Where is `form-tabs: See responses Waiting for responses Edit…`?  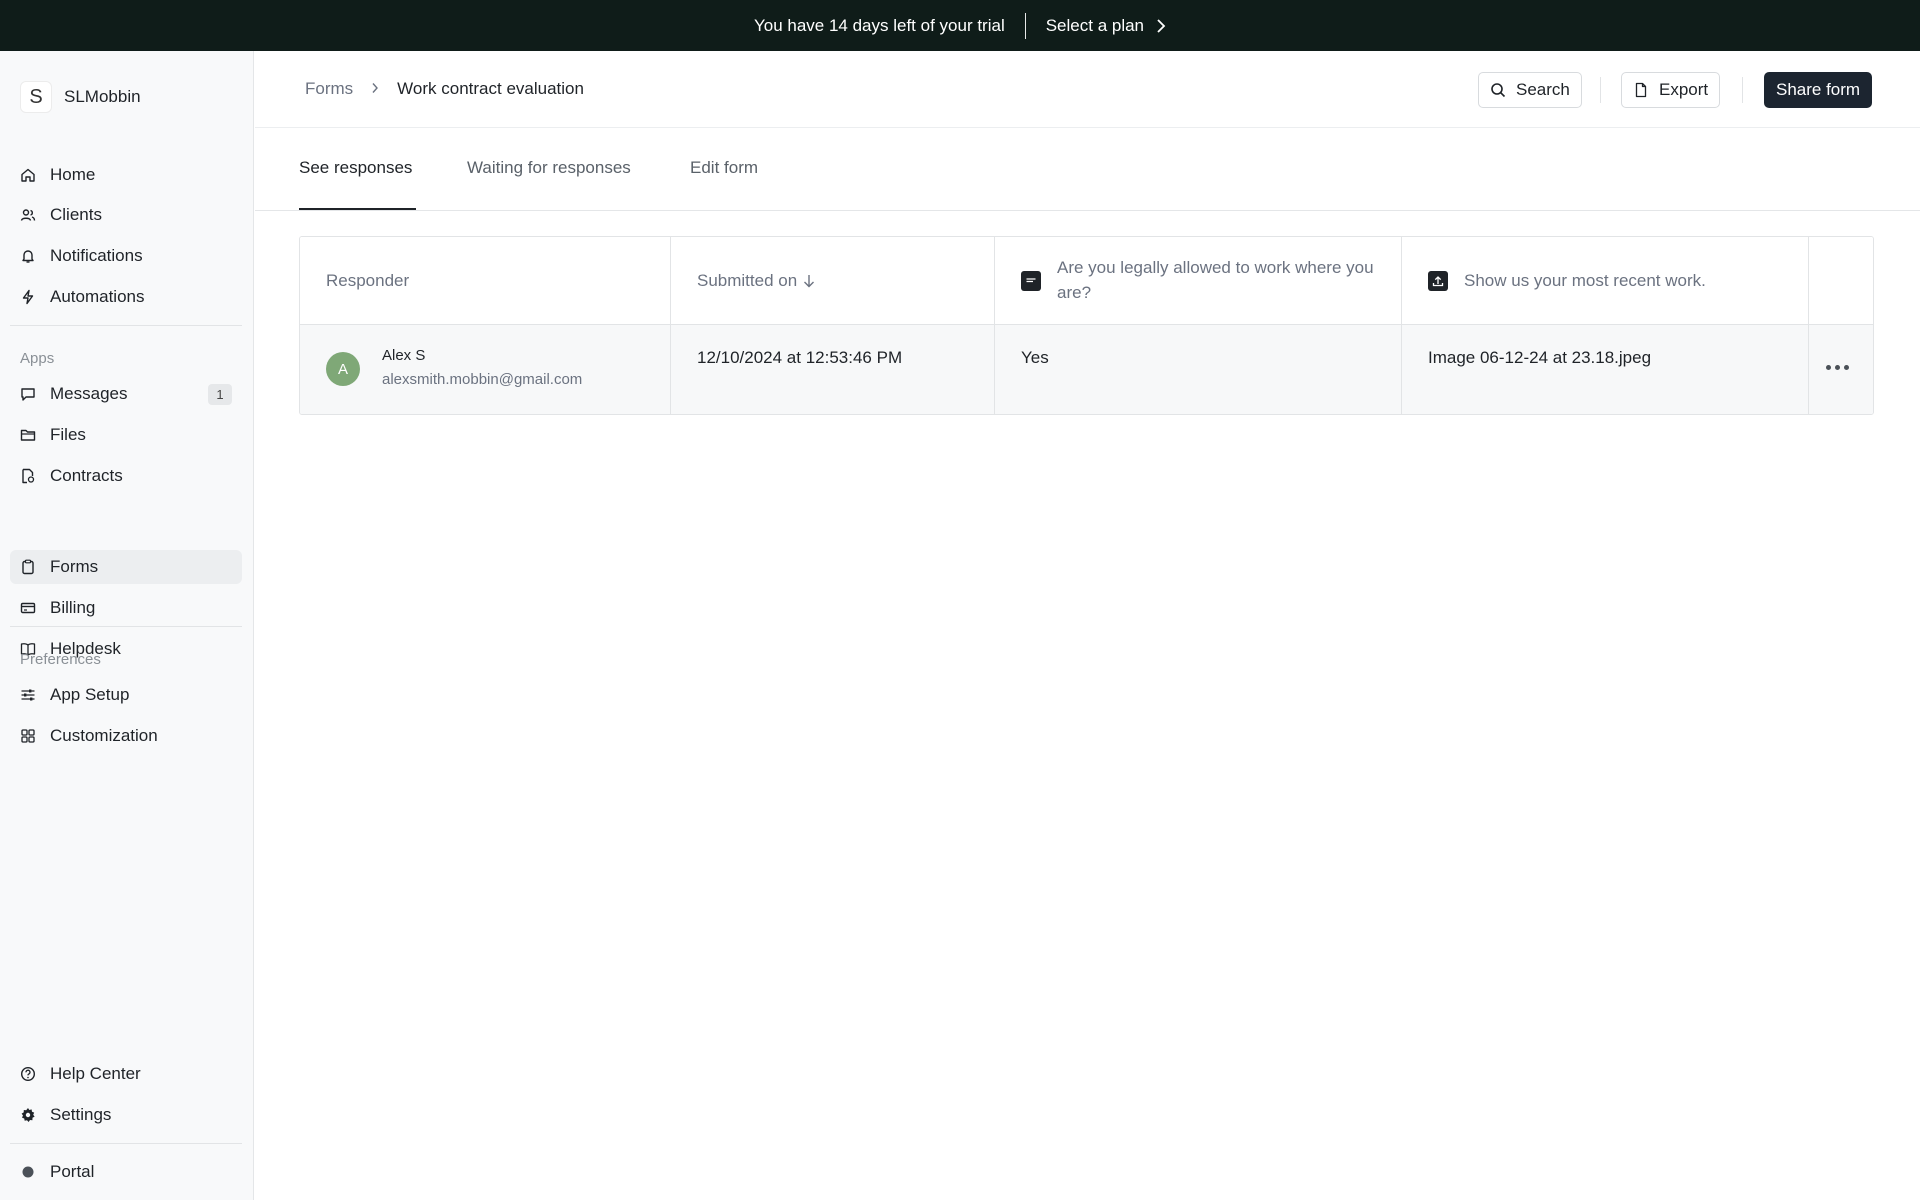
form-tabs: See responses Waiting for responses Edit… is located at coordinates (1087, 169).